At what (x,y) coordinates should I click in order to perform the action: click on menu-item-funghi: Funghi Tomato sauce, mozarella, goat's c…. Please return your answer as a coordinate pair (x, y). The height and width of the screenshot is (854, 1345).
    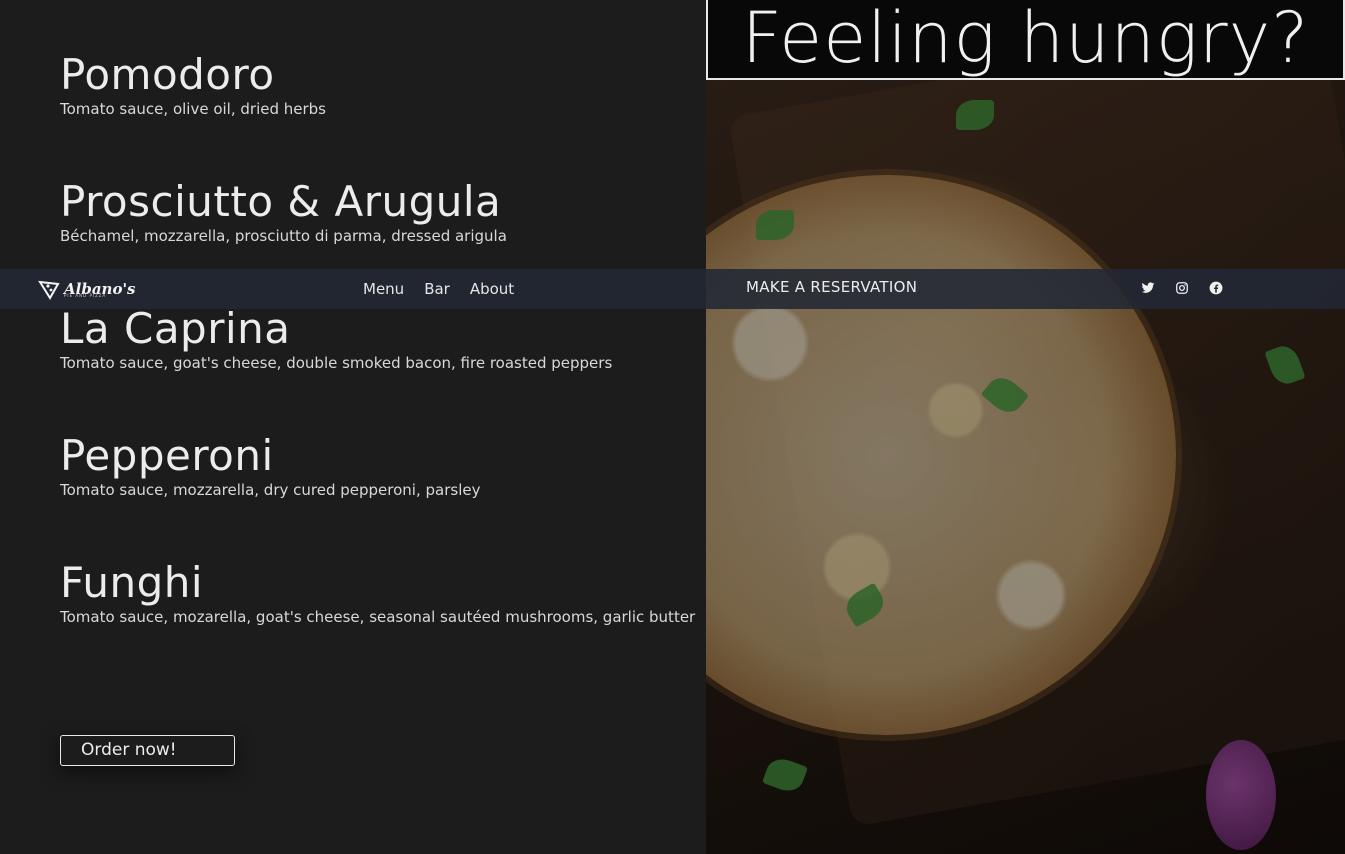
    Looking at the image, I should click on (378, 592).